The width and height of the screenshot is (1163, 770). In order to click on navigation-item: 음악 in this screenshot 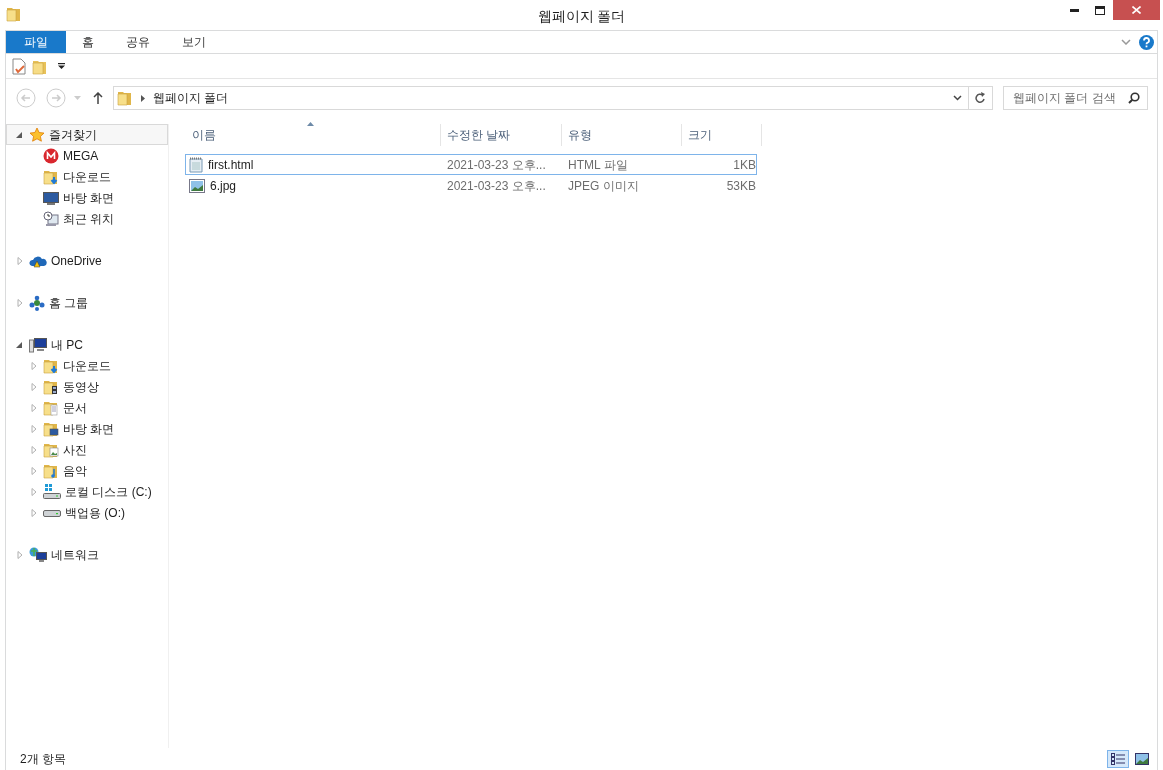, I will do `click(87, 470)`.